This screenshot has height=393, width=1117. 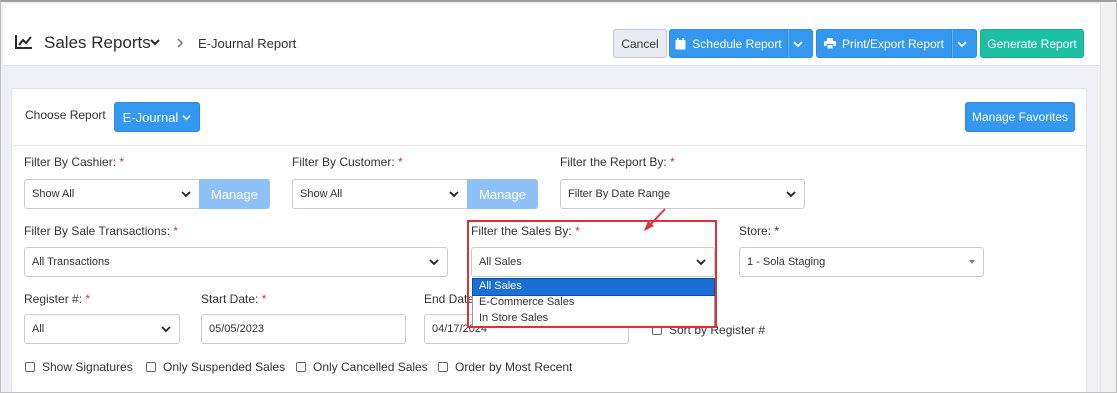 What do you see at coordinates (303, 329) in the screenshot?
I see `start-date-input: 05/05/2023` at bounding box center [303, 329].